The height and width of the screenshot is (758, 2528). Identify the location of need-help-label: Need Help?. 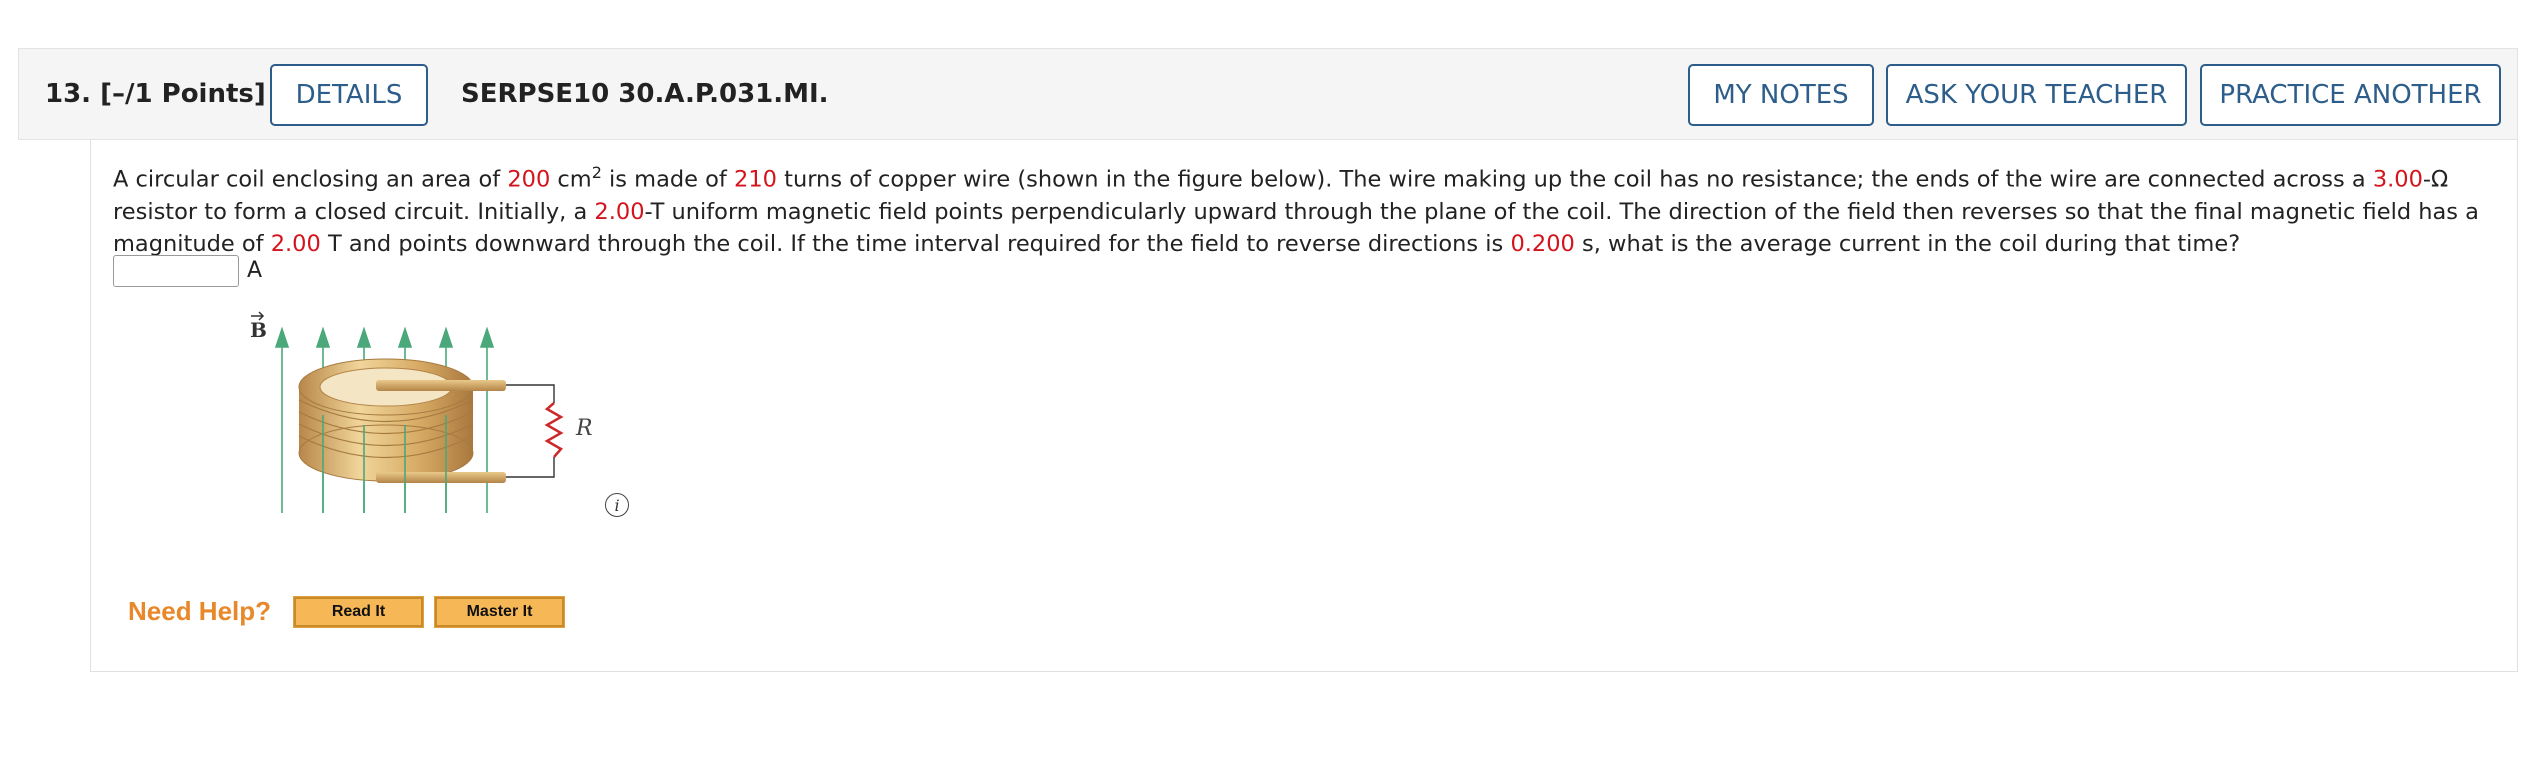
(200, 611).